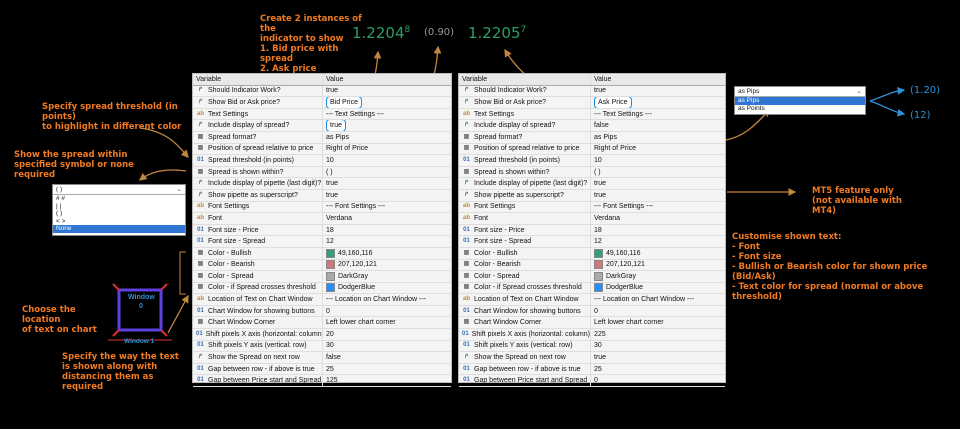 This screenshot has height=429, width=960. I want to click on param-value-cell: ( ), so click(658, 172).